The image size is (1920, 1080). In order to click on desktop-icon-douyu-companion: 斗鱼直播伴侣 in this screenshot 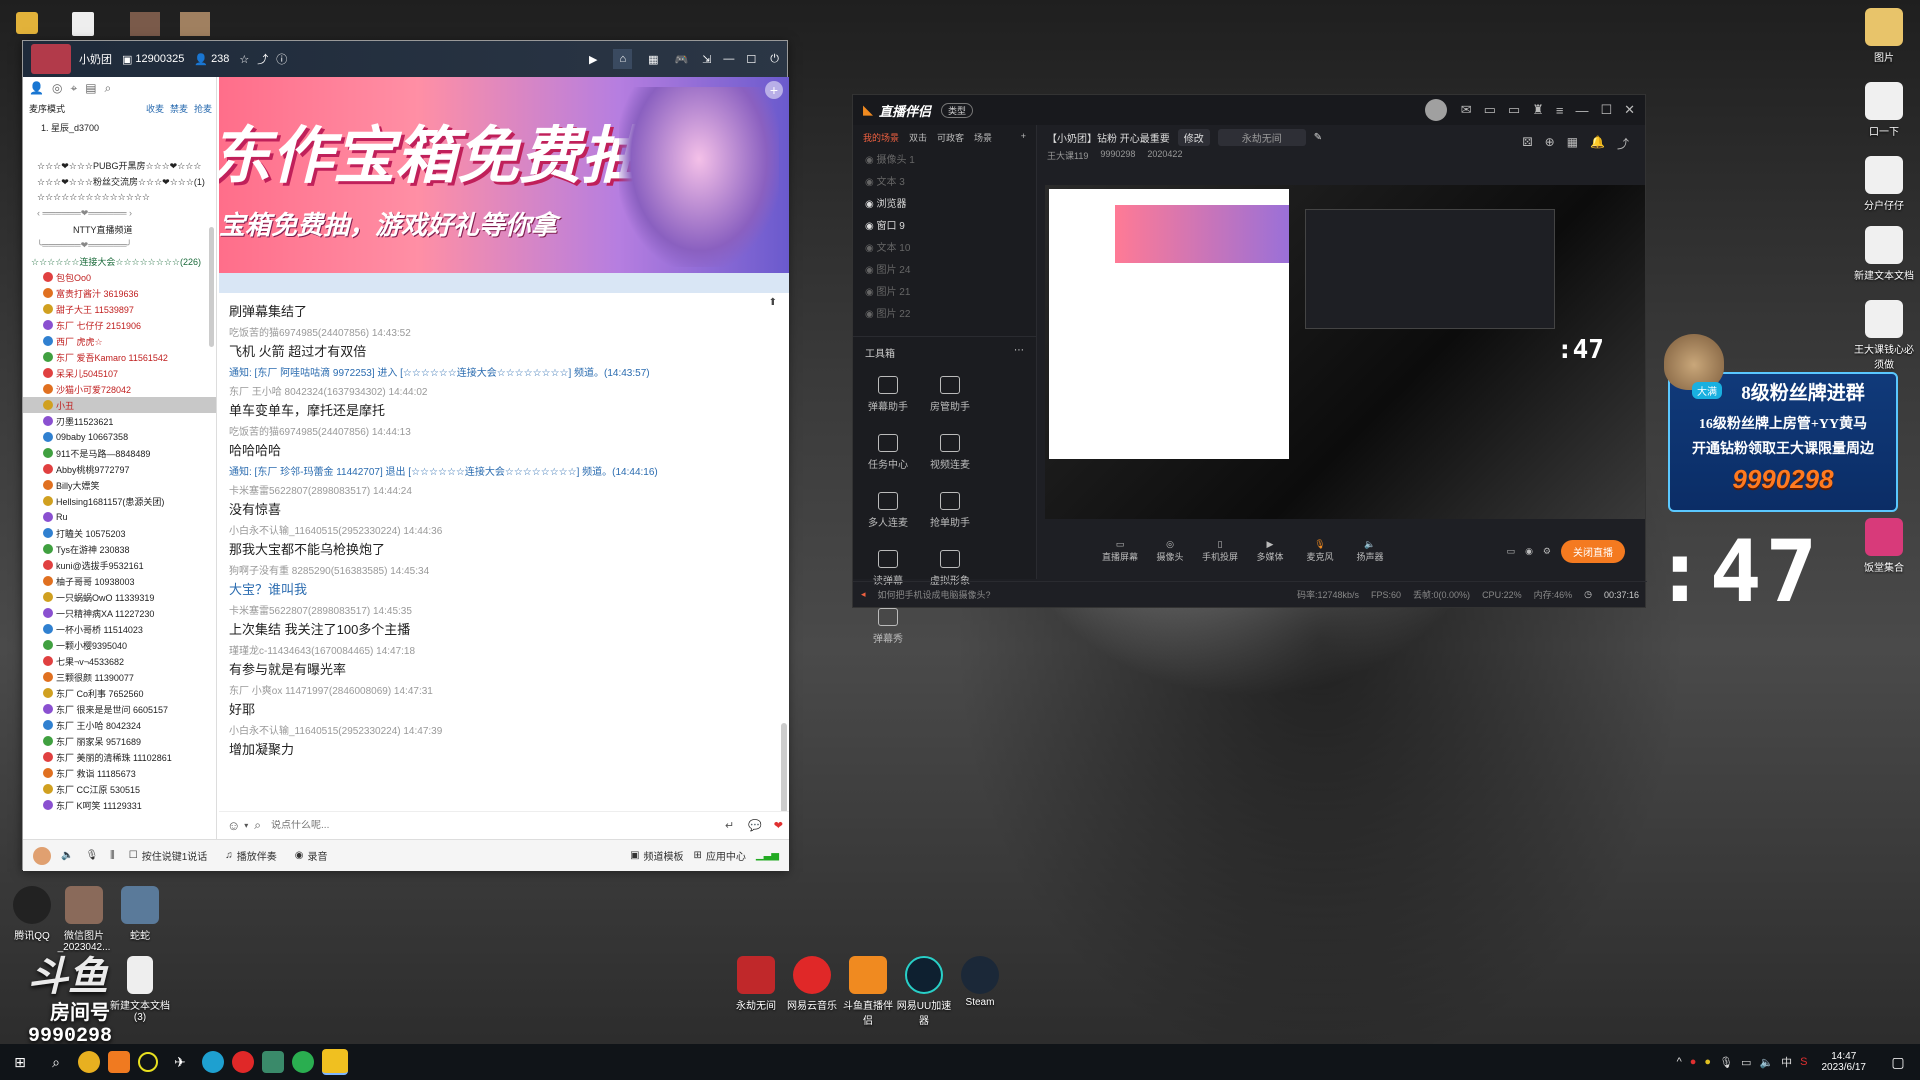, I will do `click(868, 991)`.